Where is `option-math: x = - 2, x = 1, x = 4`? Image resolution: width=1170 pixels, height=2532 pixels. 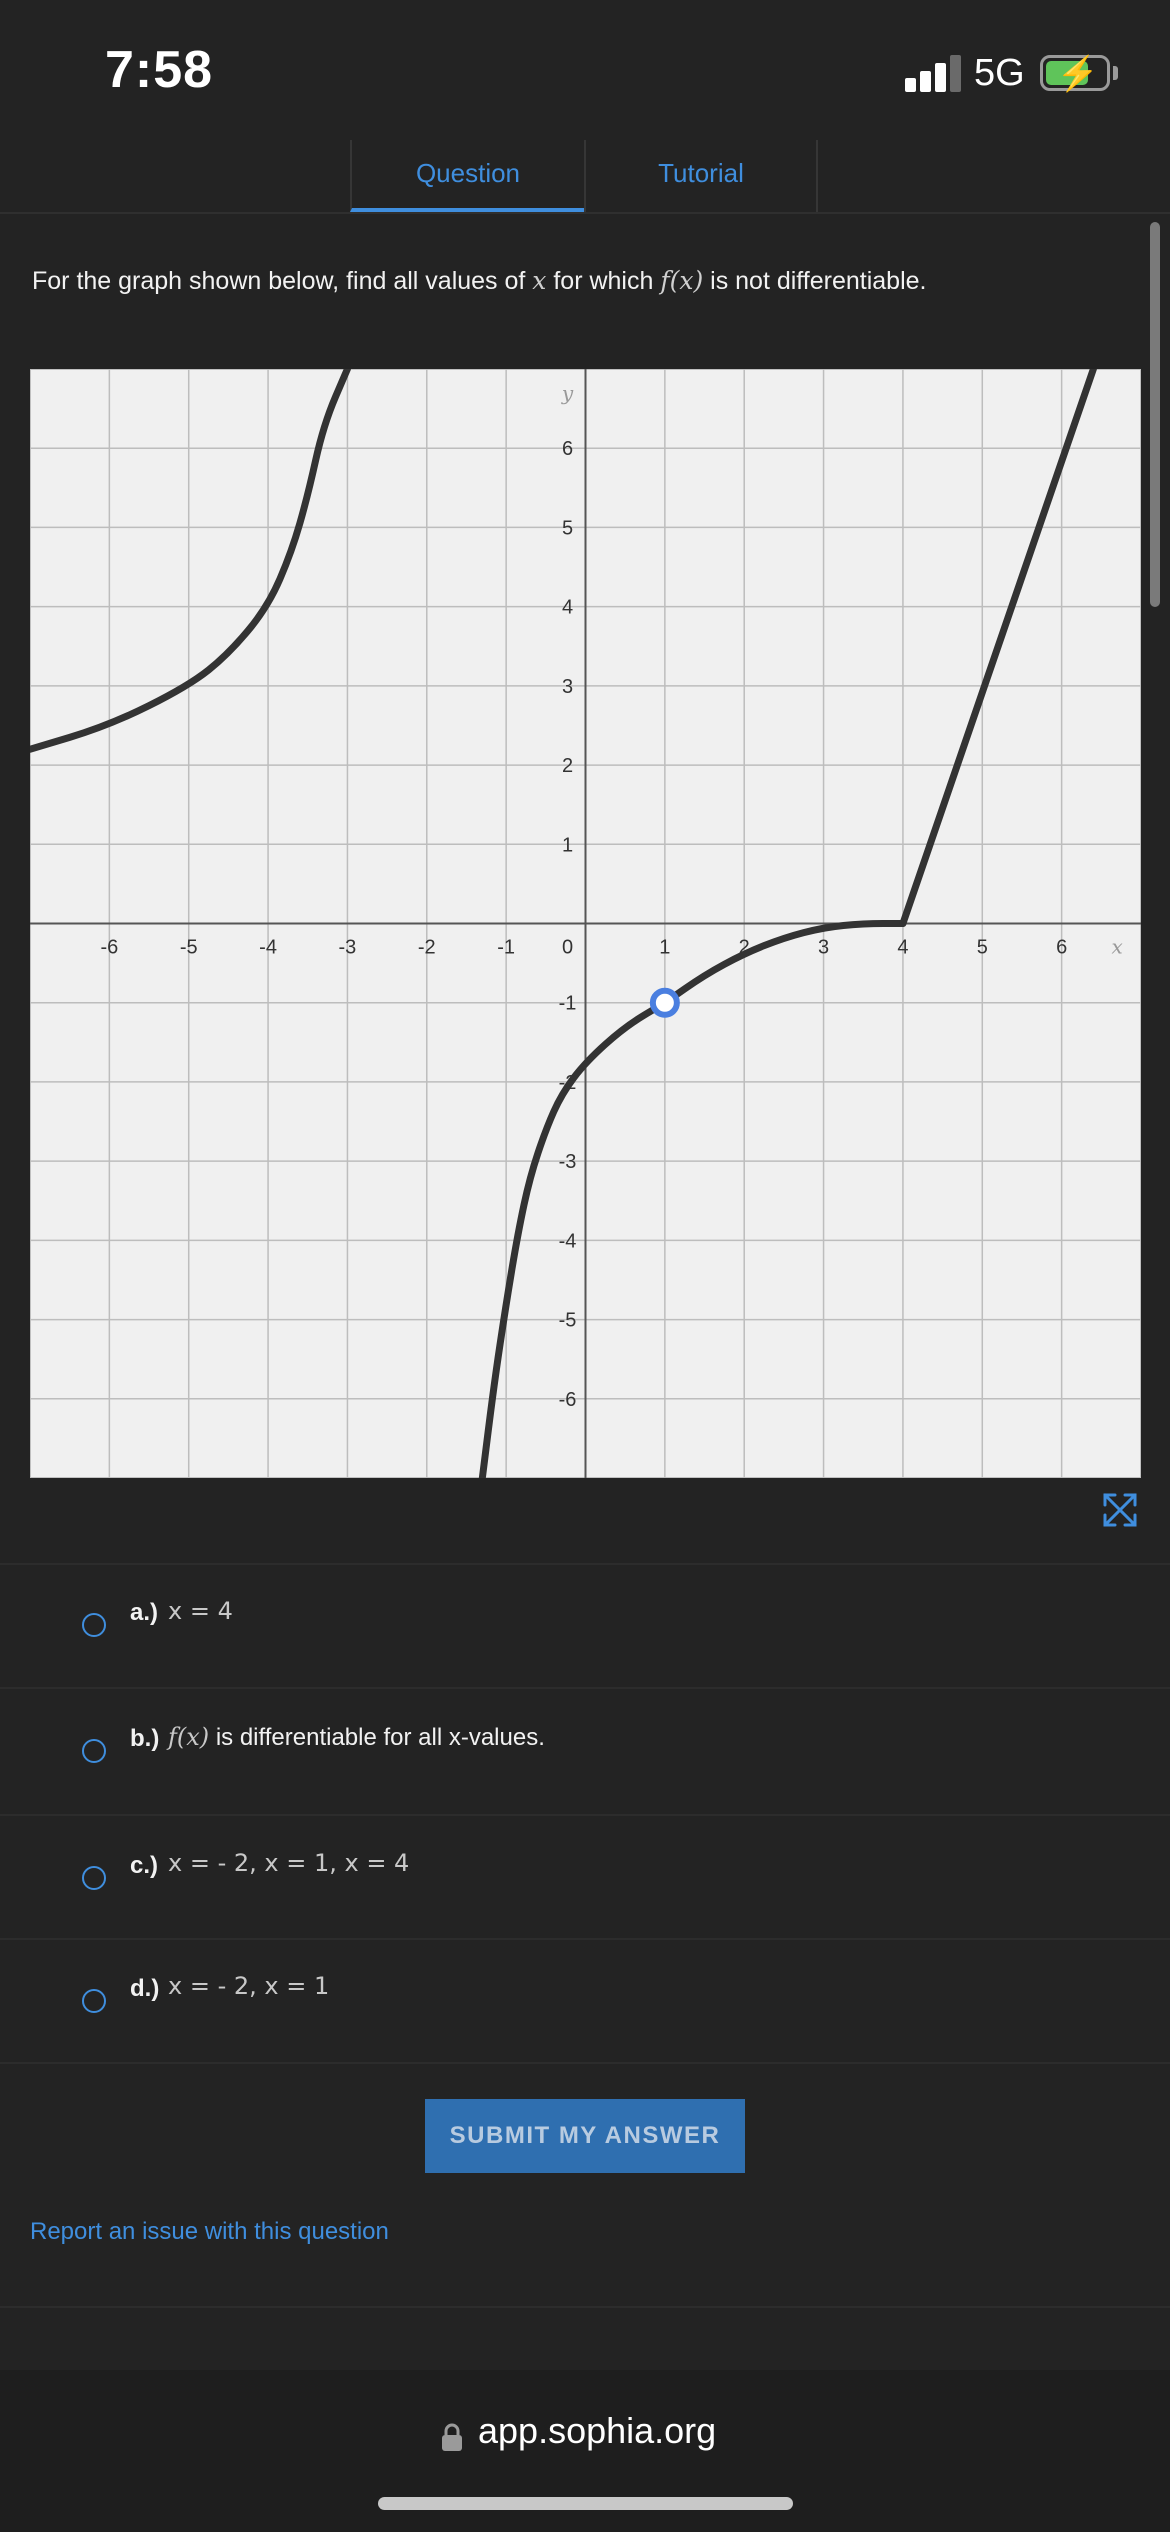
option-math: x = - 2, x = 1, x = 4 is located at coordinates (289, 1863).